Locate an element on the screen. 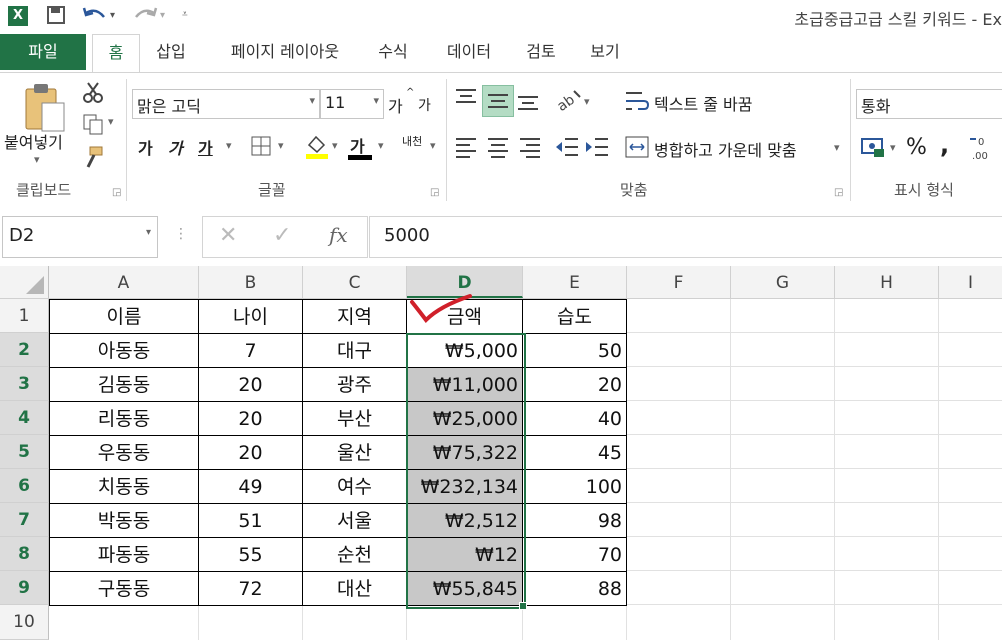  cell-a9: 구동동 is located at coordinates (124, 589).